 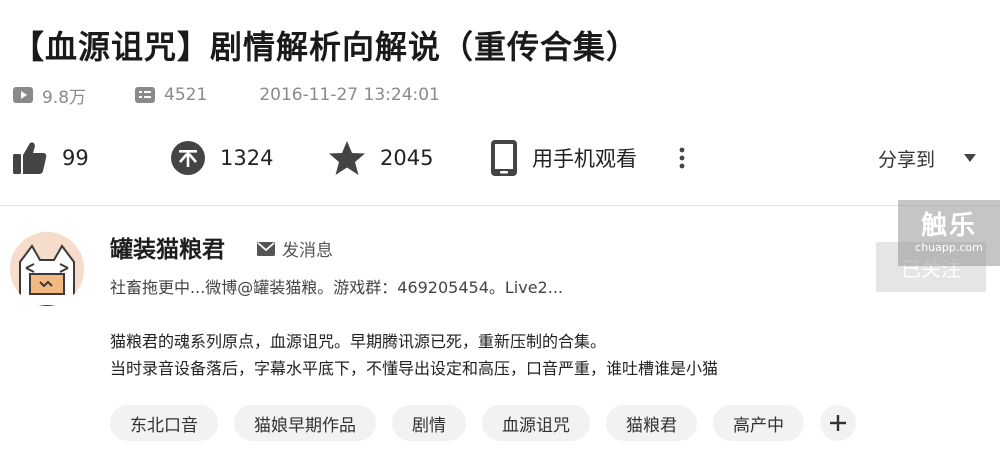 I want to click on plus-icon, so click(x=838, y=423).